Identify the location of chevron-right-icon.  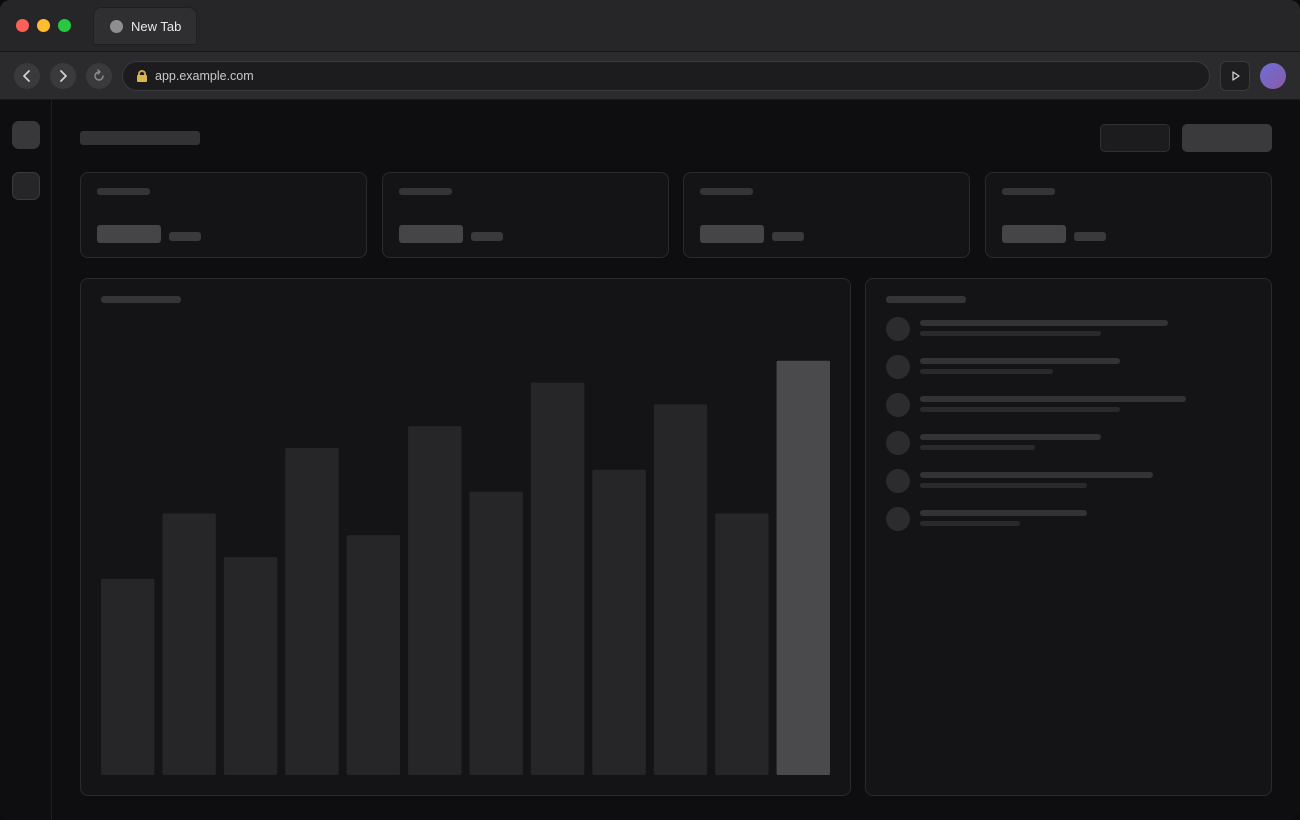
(63, 76).